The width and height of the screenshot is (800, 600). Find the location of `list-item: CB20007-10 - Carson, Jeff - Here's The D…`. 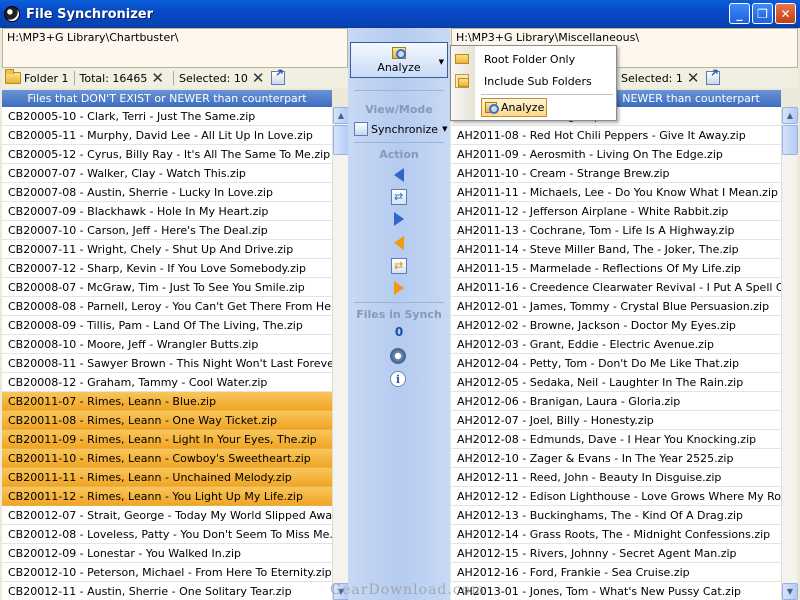

list-item: CB20007-10 - Carson, Jeff - Here's The D… is located at coordinates (167, 230).